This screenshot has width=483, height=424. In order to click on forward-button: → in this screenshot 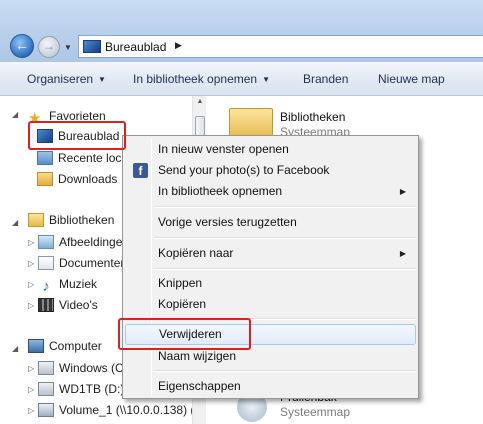, I will do `click(49, 47)`.